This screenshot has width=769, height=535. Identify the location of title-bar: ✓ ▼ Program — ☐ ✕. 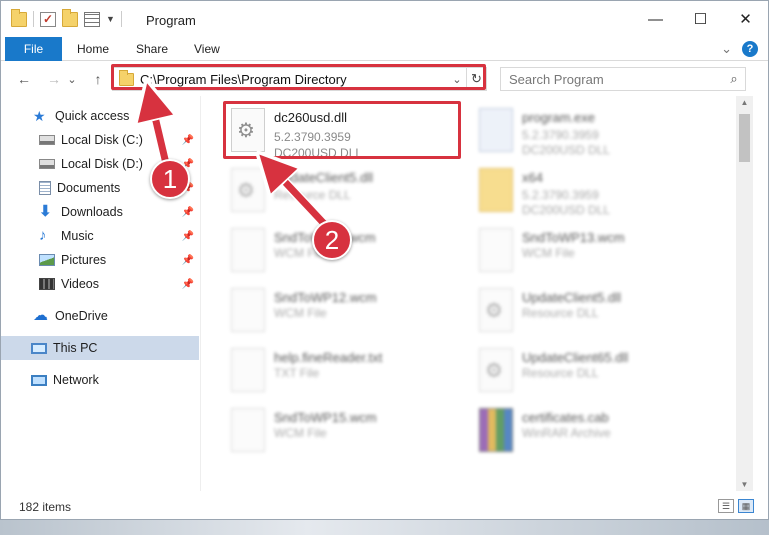
(384, 19).